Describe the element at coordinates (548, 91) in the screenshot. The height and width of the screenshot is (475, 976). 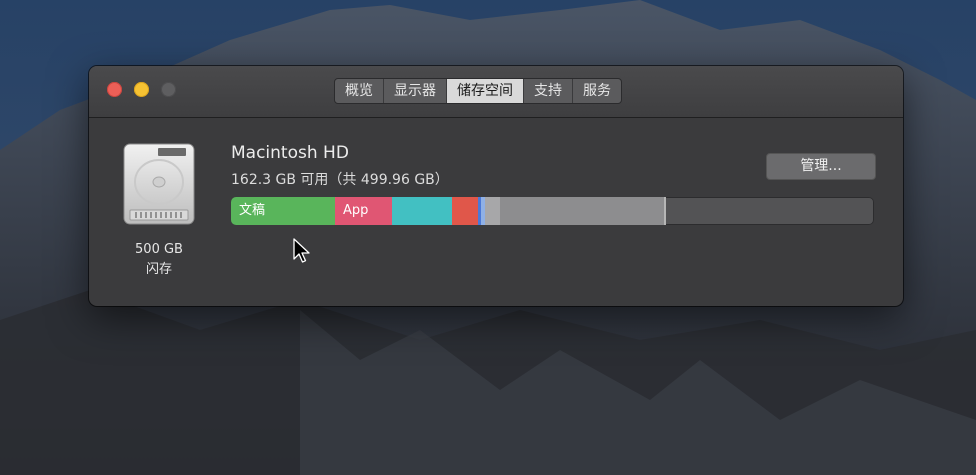
I see `tab-support: 支持` at that location.